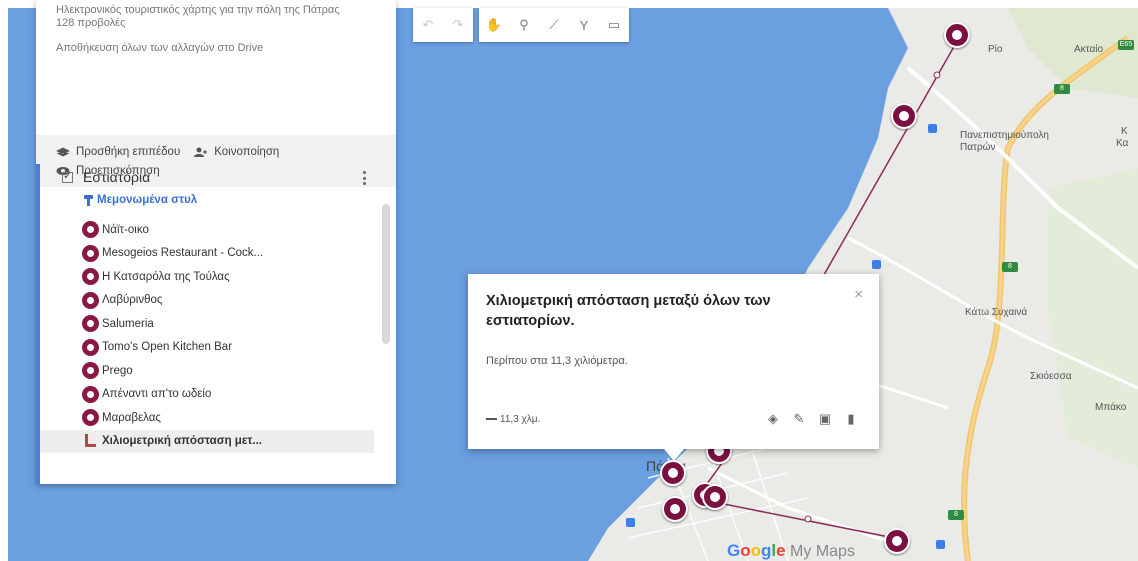  Describe the element at coordinates (584, 25) in the screenshot. I see `directions-button: Y` at that location.